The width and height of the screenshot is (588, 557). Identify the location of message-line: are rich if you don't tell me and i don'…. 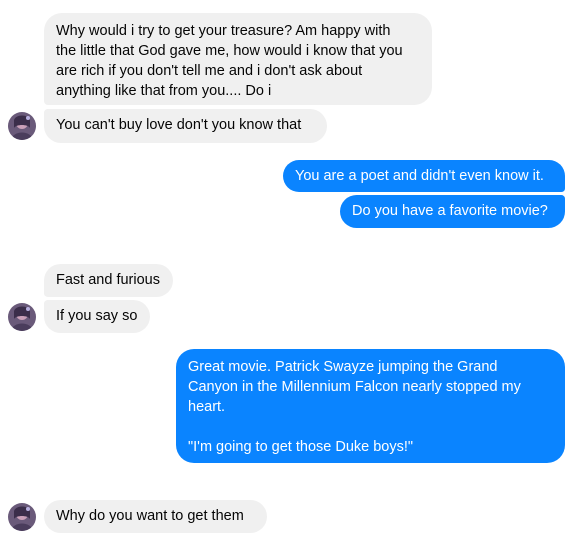
(209, 71).